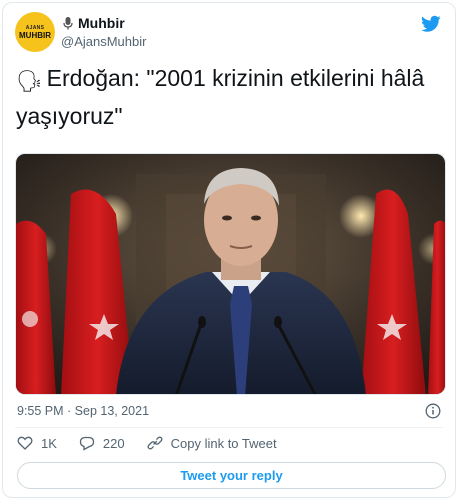 This screenshot has width=458, height=500. I want to click on name-row: Muhbir, so click(93, 23).